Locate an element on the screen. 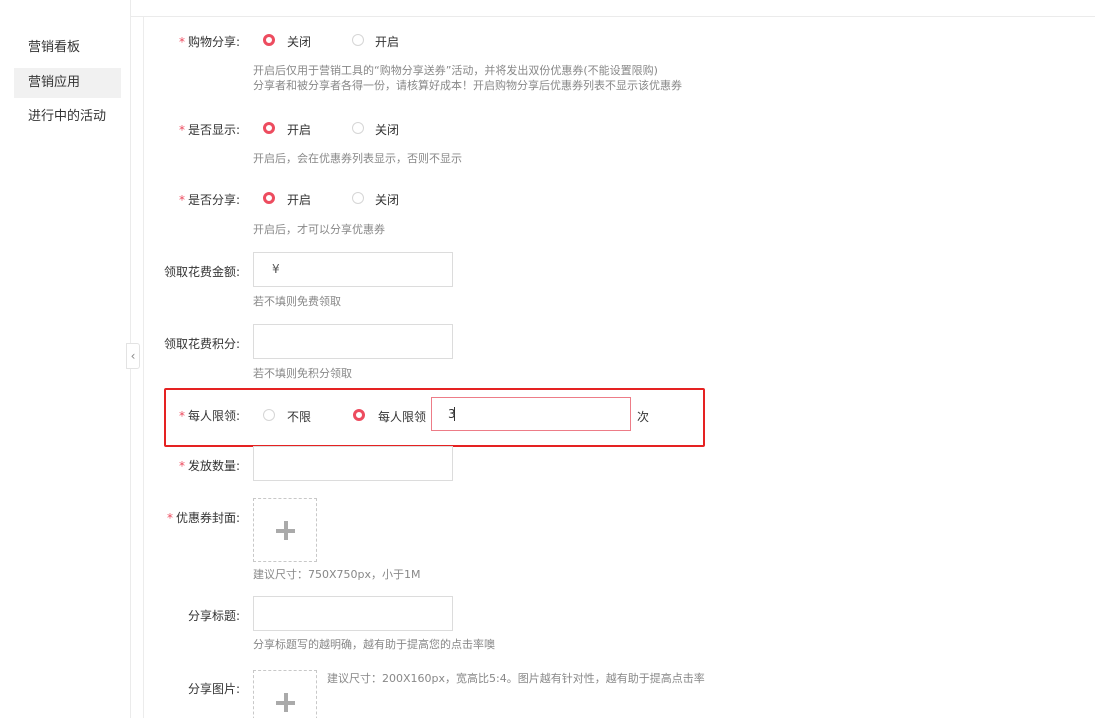 This screenshot has width=1095, height=718. show-radio-off is located at coordinates (358, 128).